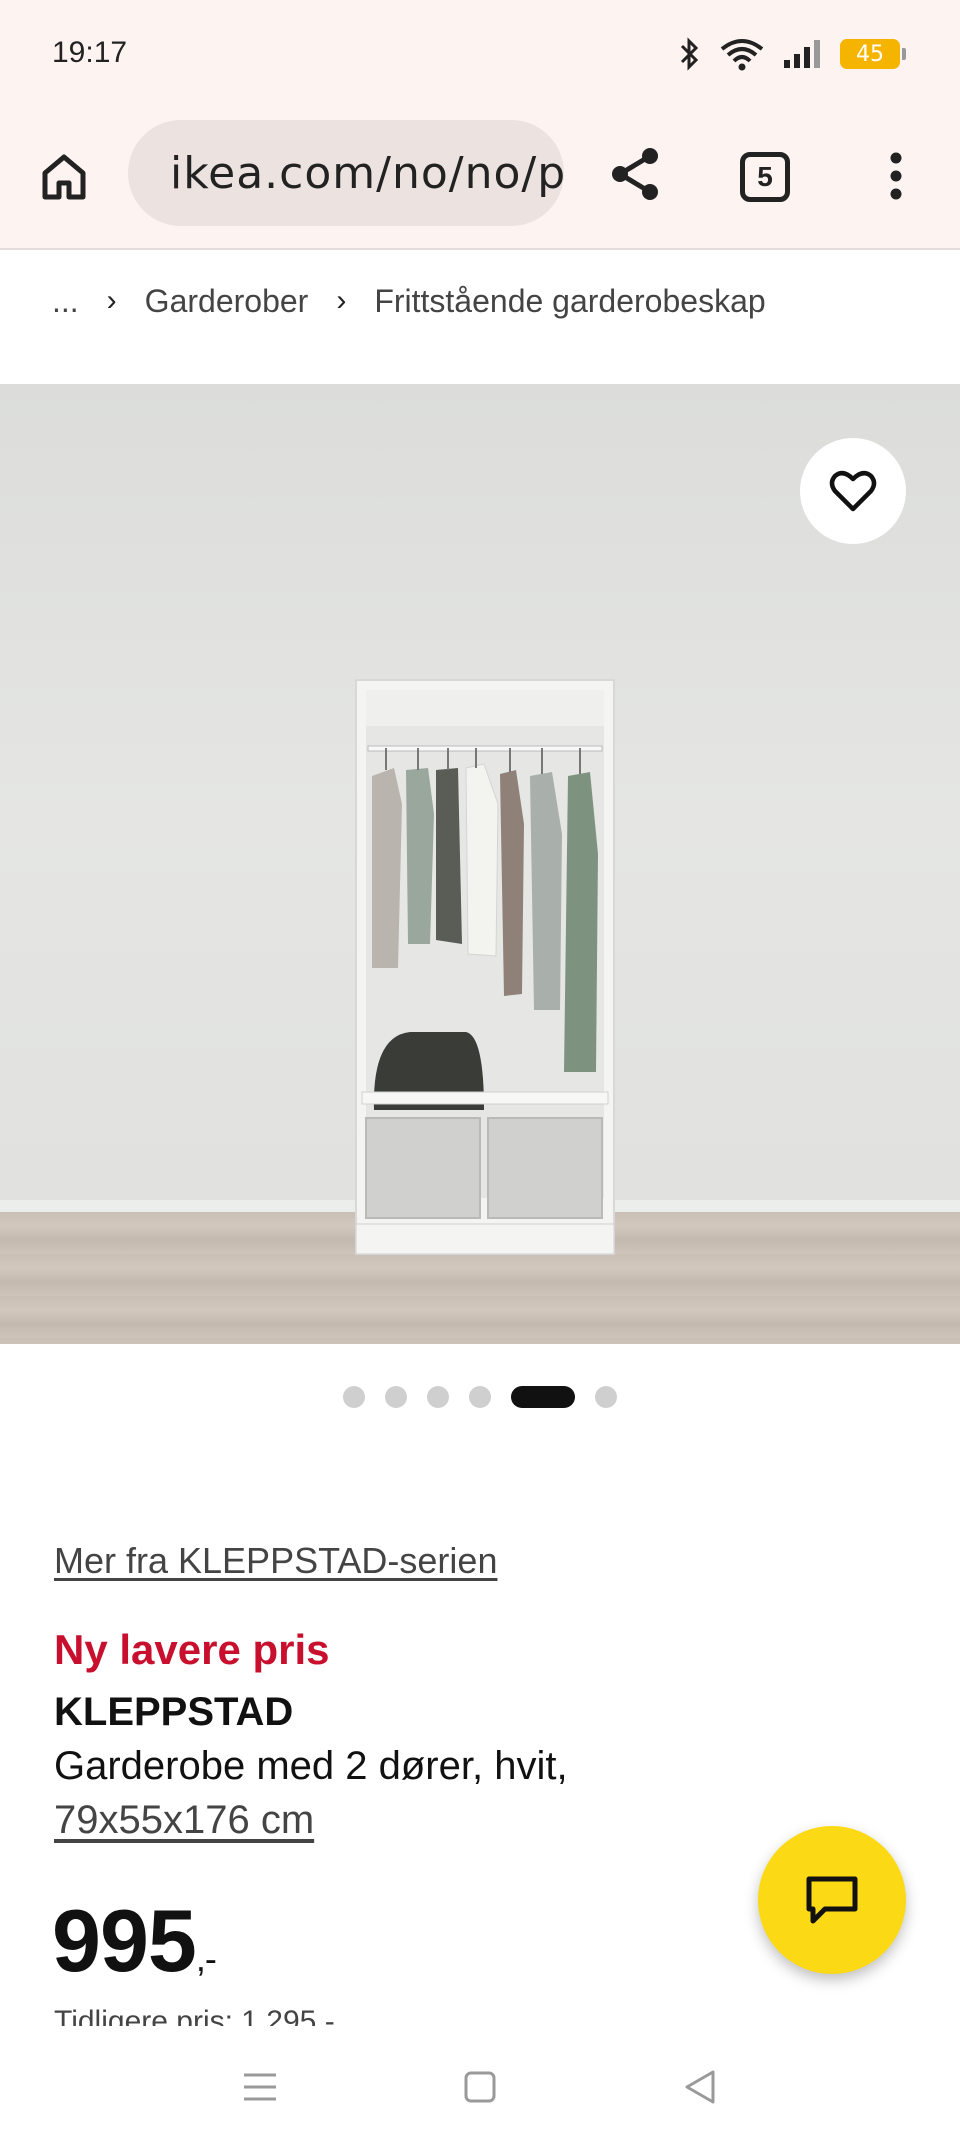 The width and height of the screenshot is (960, 2144). I want to click on home-button, so click(64, 176).